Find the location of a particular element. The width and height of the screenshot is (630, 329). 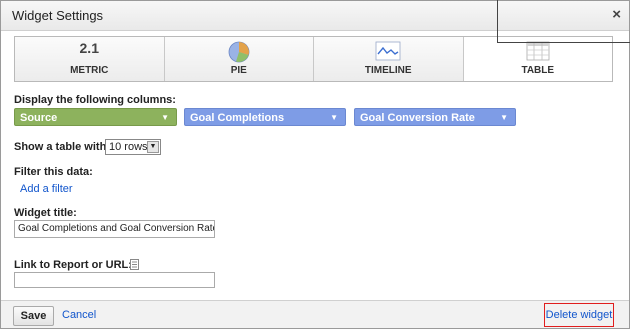

rows-select-value: 10 rows is located at coordinates (128, 147).